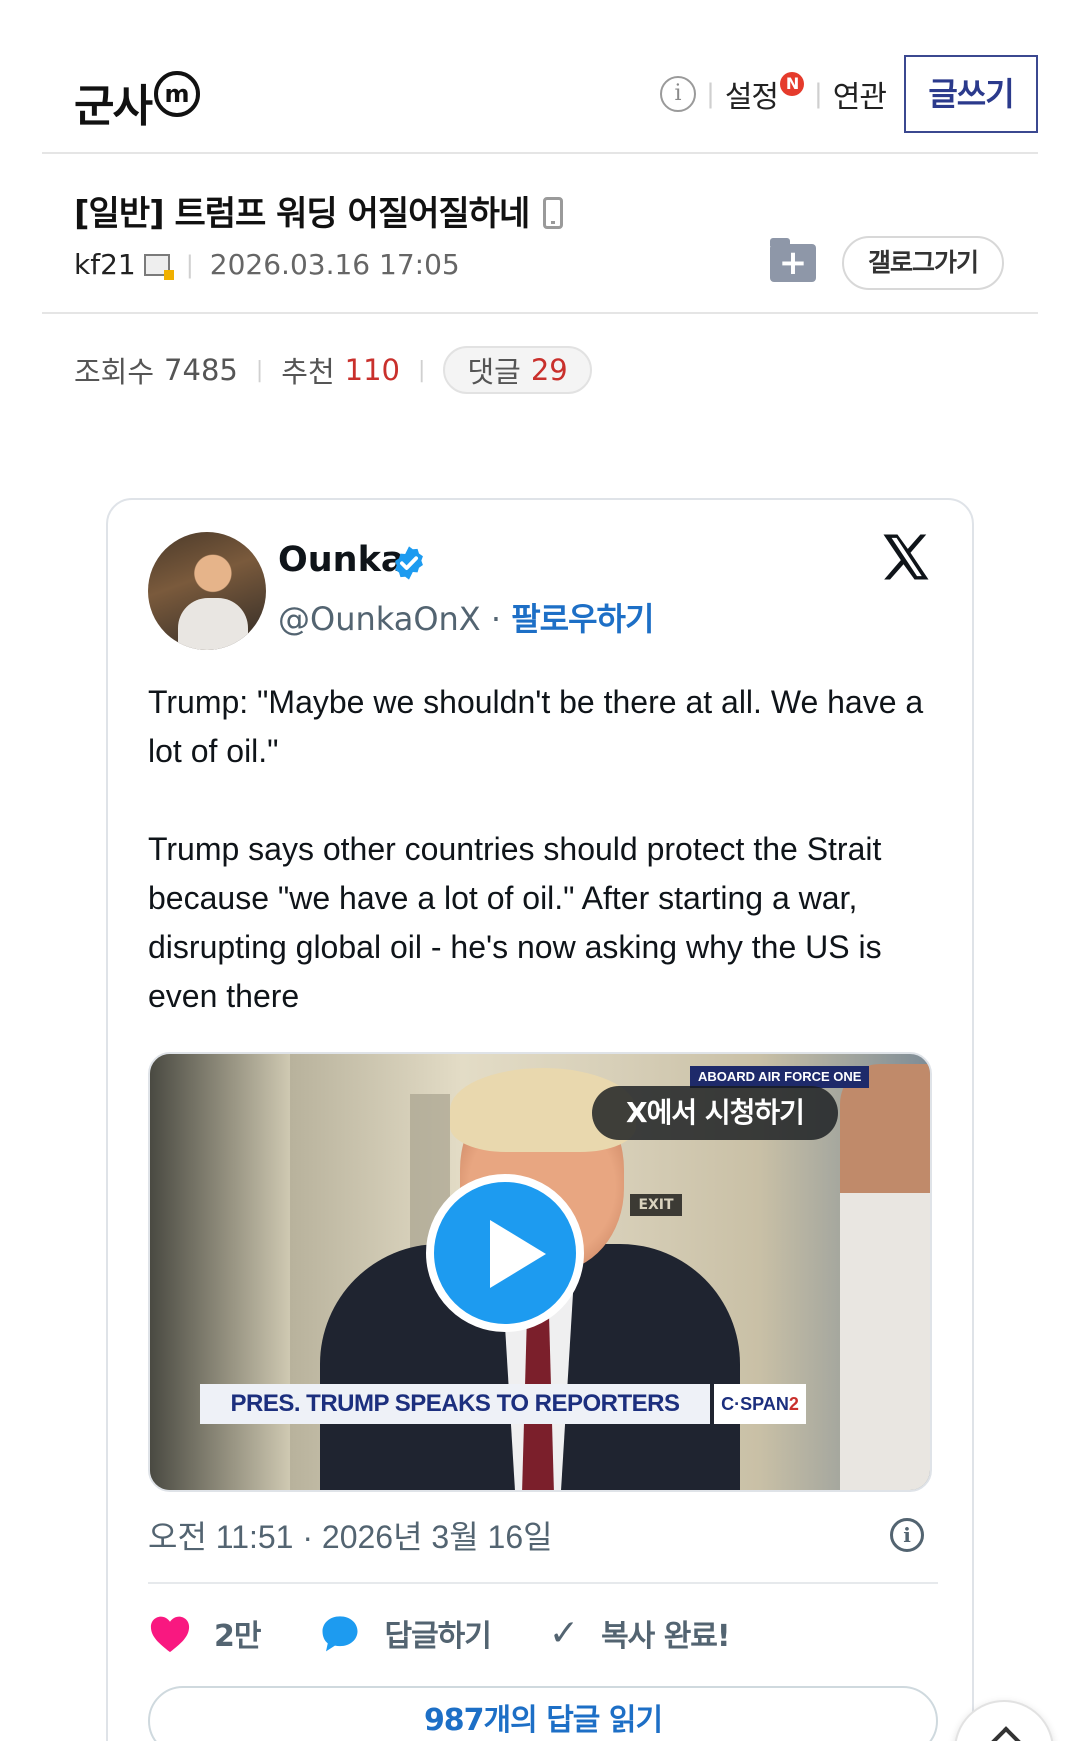 The image size is (1080, 1741). I want to click on gallery-name: 군사, so click(113, 102).